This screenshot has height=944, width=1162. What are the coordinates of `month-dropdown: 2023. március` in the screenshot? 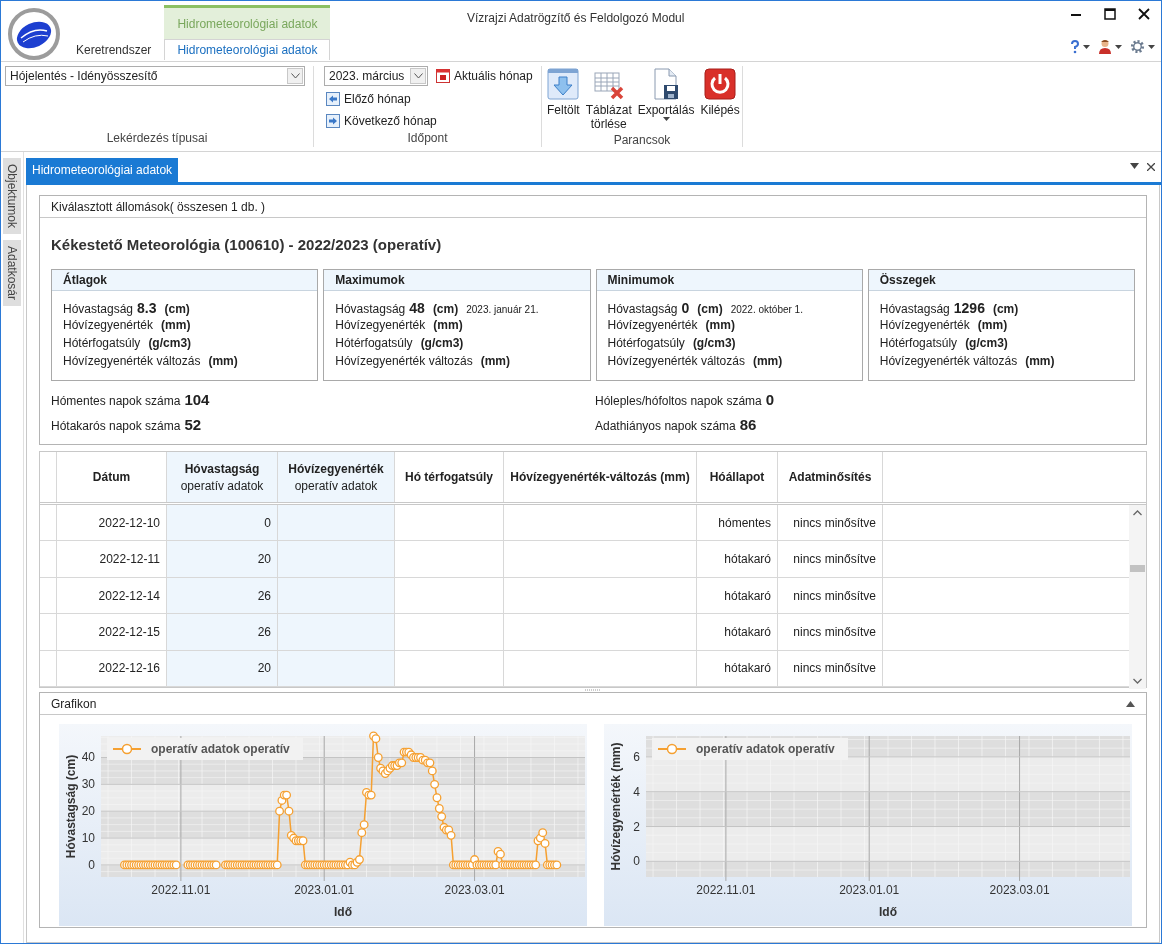 It's located at (376, 76).